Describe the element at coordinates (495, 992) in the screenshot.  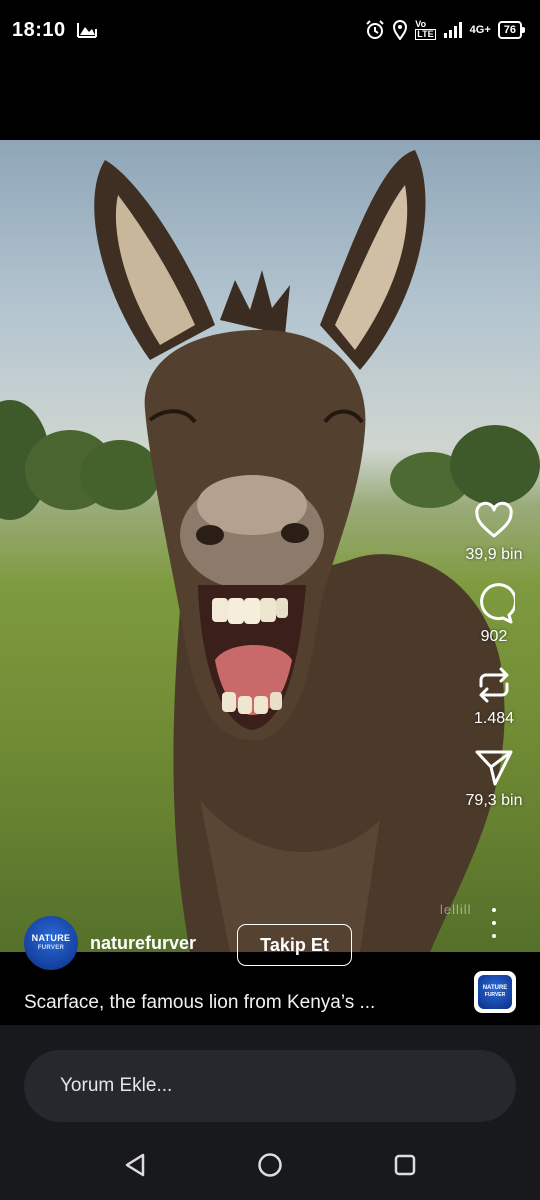
I see `audio-thumbnail: NATURE FURVER` at that location.